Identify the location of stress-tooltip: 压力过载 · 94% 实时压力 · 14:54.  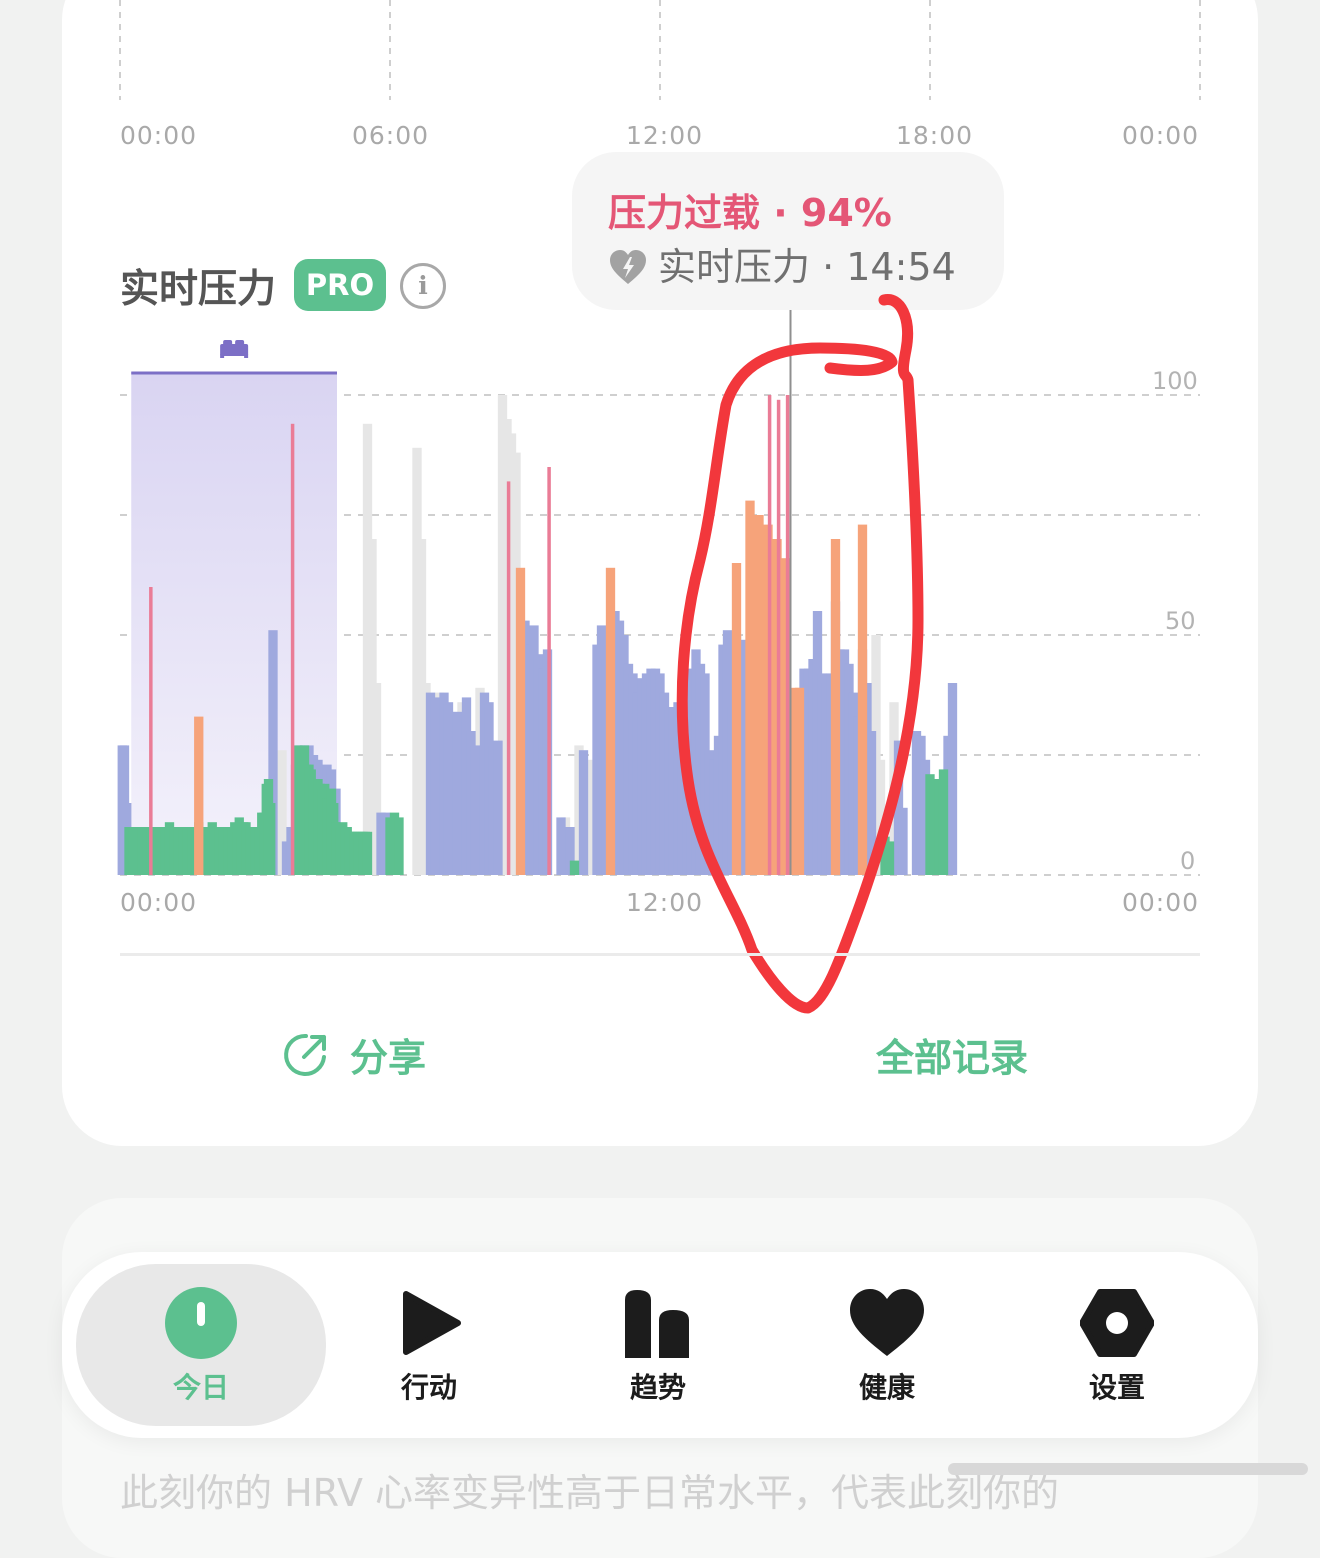
(788, 231).